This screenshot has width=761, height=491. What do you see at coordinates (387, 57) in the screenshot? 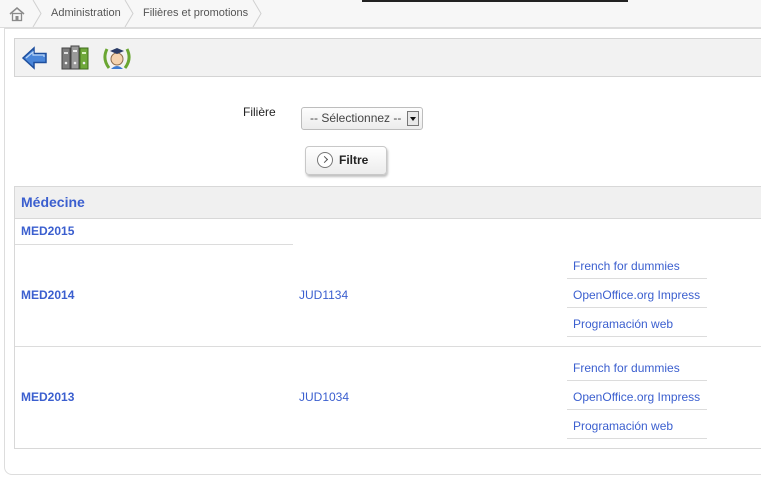
I see `toolbar` at bounding box center [387, 57].